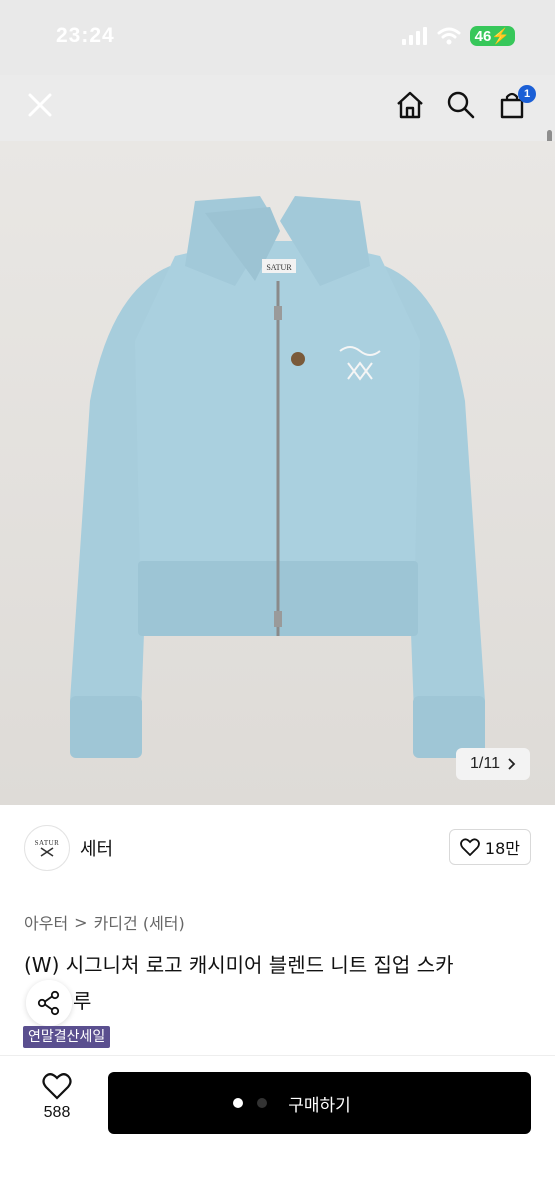  What do you see at coordinates (47, 843) in the screenshot?
I see `brand-logo-text: SATUR` at bounding box center [47, 843].